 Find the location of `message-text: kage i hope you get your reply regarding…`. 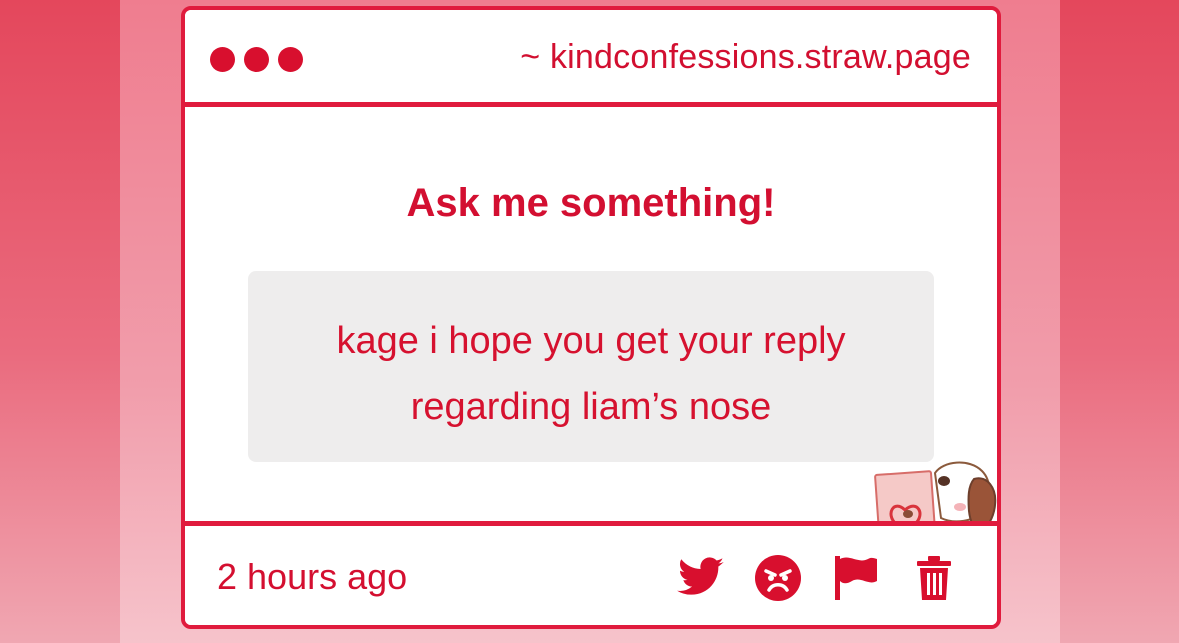

message-text: kage i hope you get your reply regarding… is located at coordinates (591, 374).